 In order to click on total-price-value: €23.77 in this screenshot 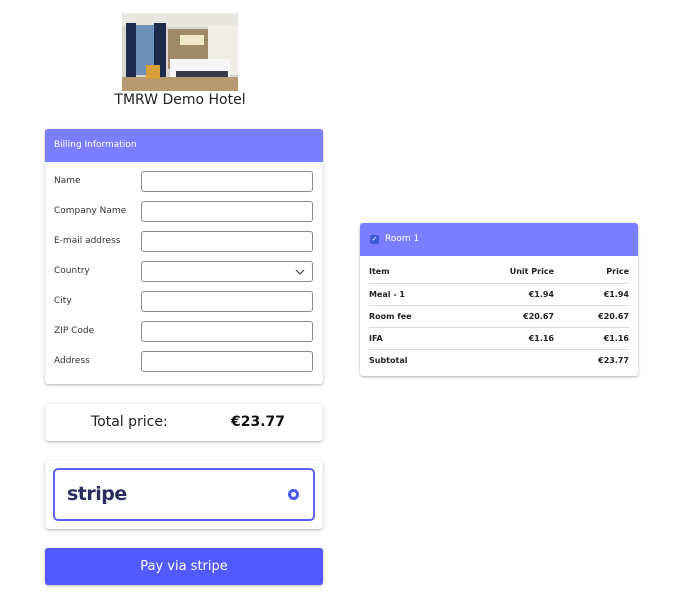, I will do `click(258, 422)`.